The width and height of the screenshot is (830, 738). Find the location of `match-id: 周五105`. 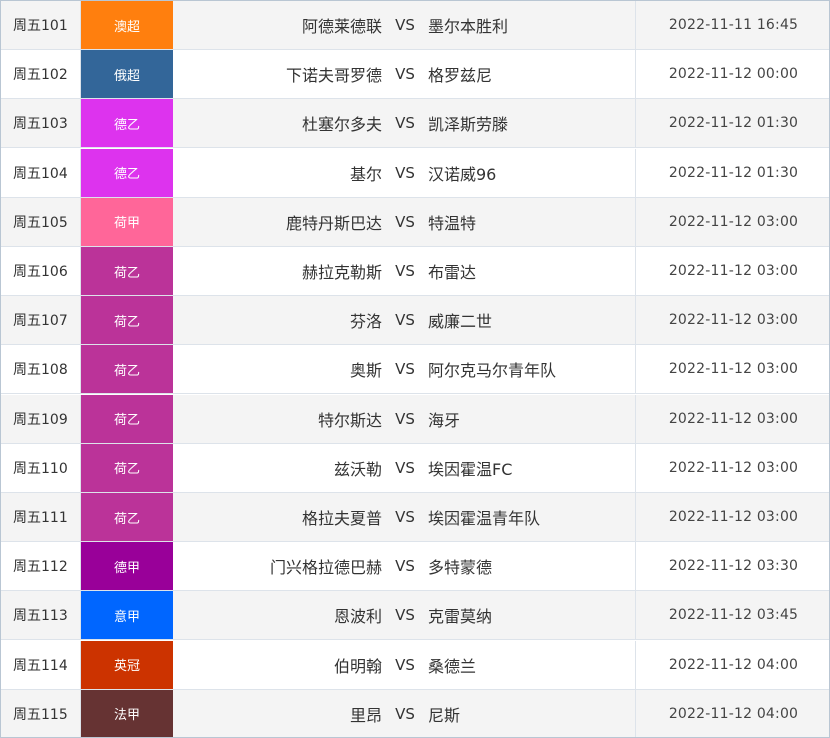

match-id: 周五105 is located at coordinates (41, 221).